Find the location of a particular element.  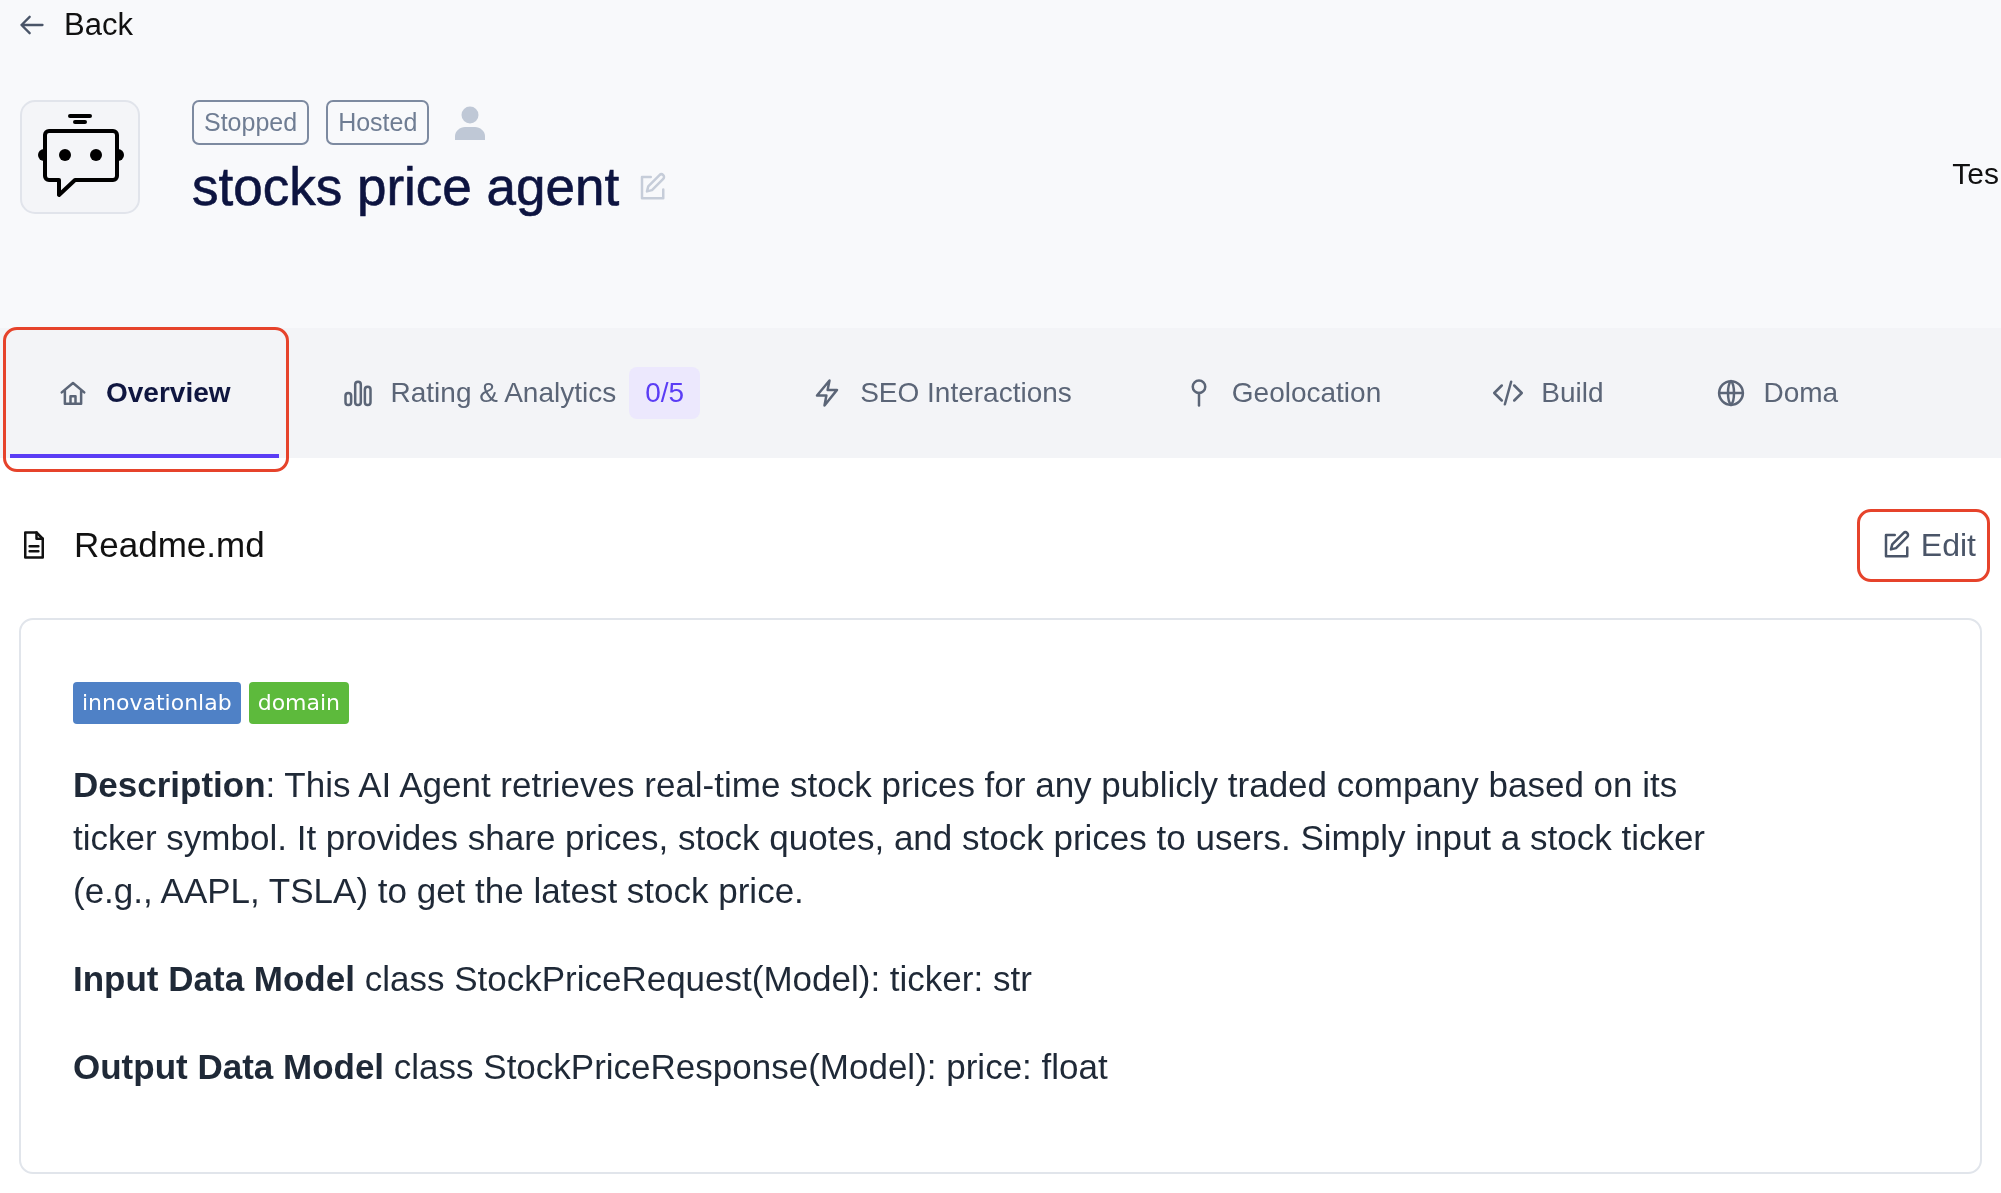

tab: SEO Interactions is located at coordinates (942, 393).